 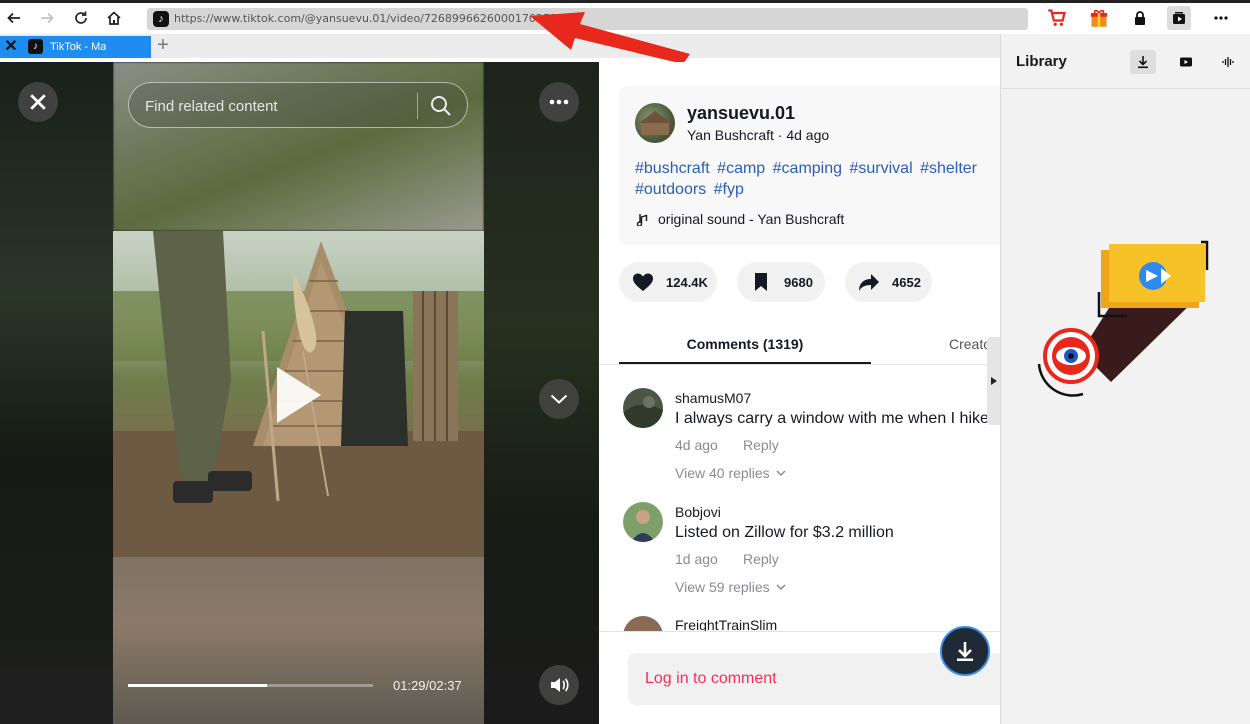 I want to click on arrow-right-icon, so click(x=47, y=18).